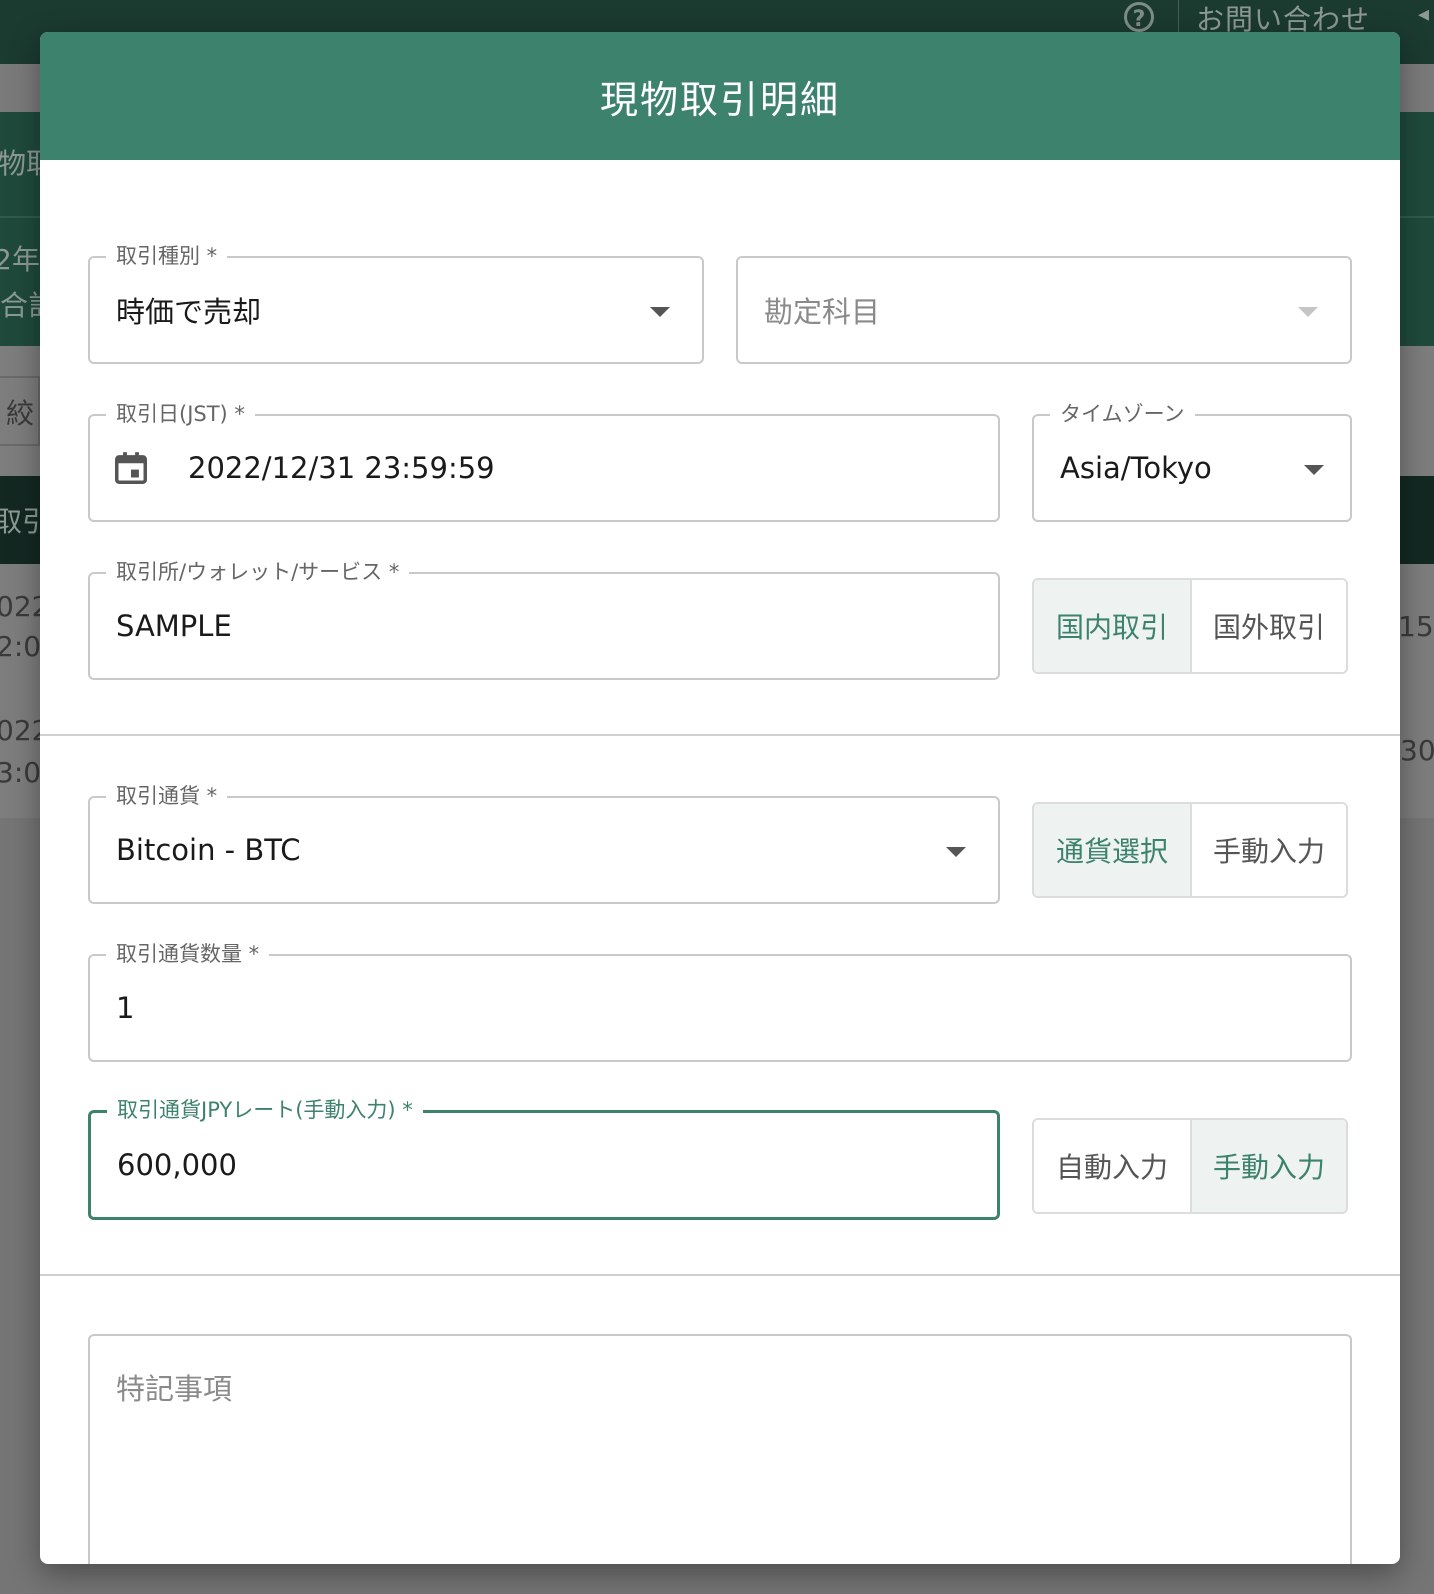 This screenshot has width=1434, height=1594. Describe the element at coordinates (544, 461) in the screenshot. I see `trade-date-field: 取引日(JST) * 2022/12/31 23:59:59` at that location.